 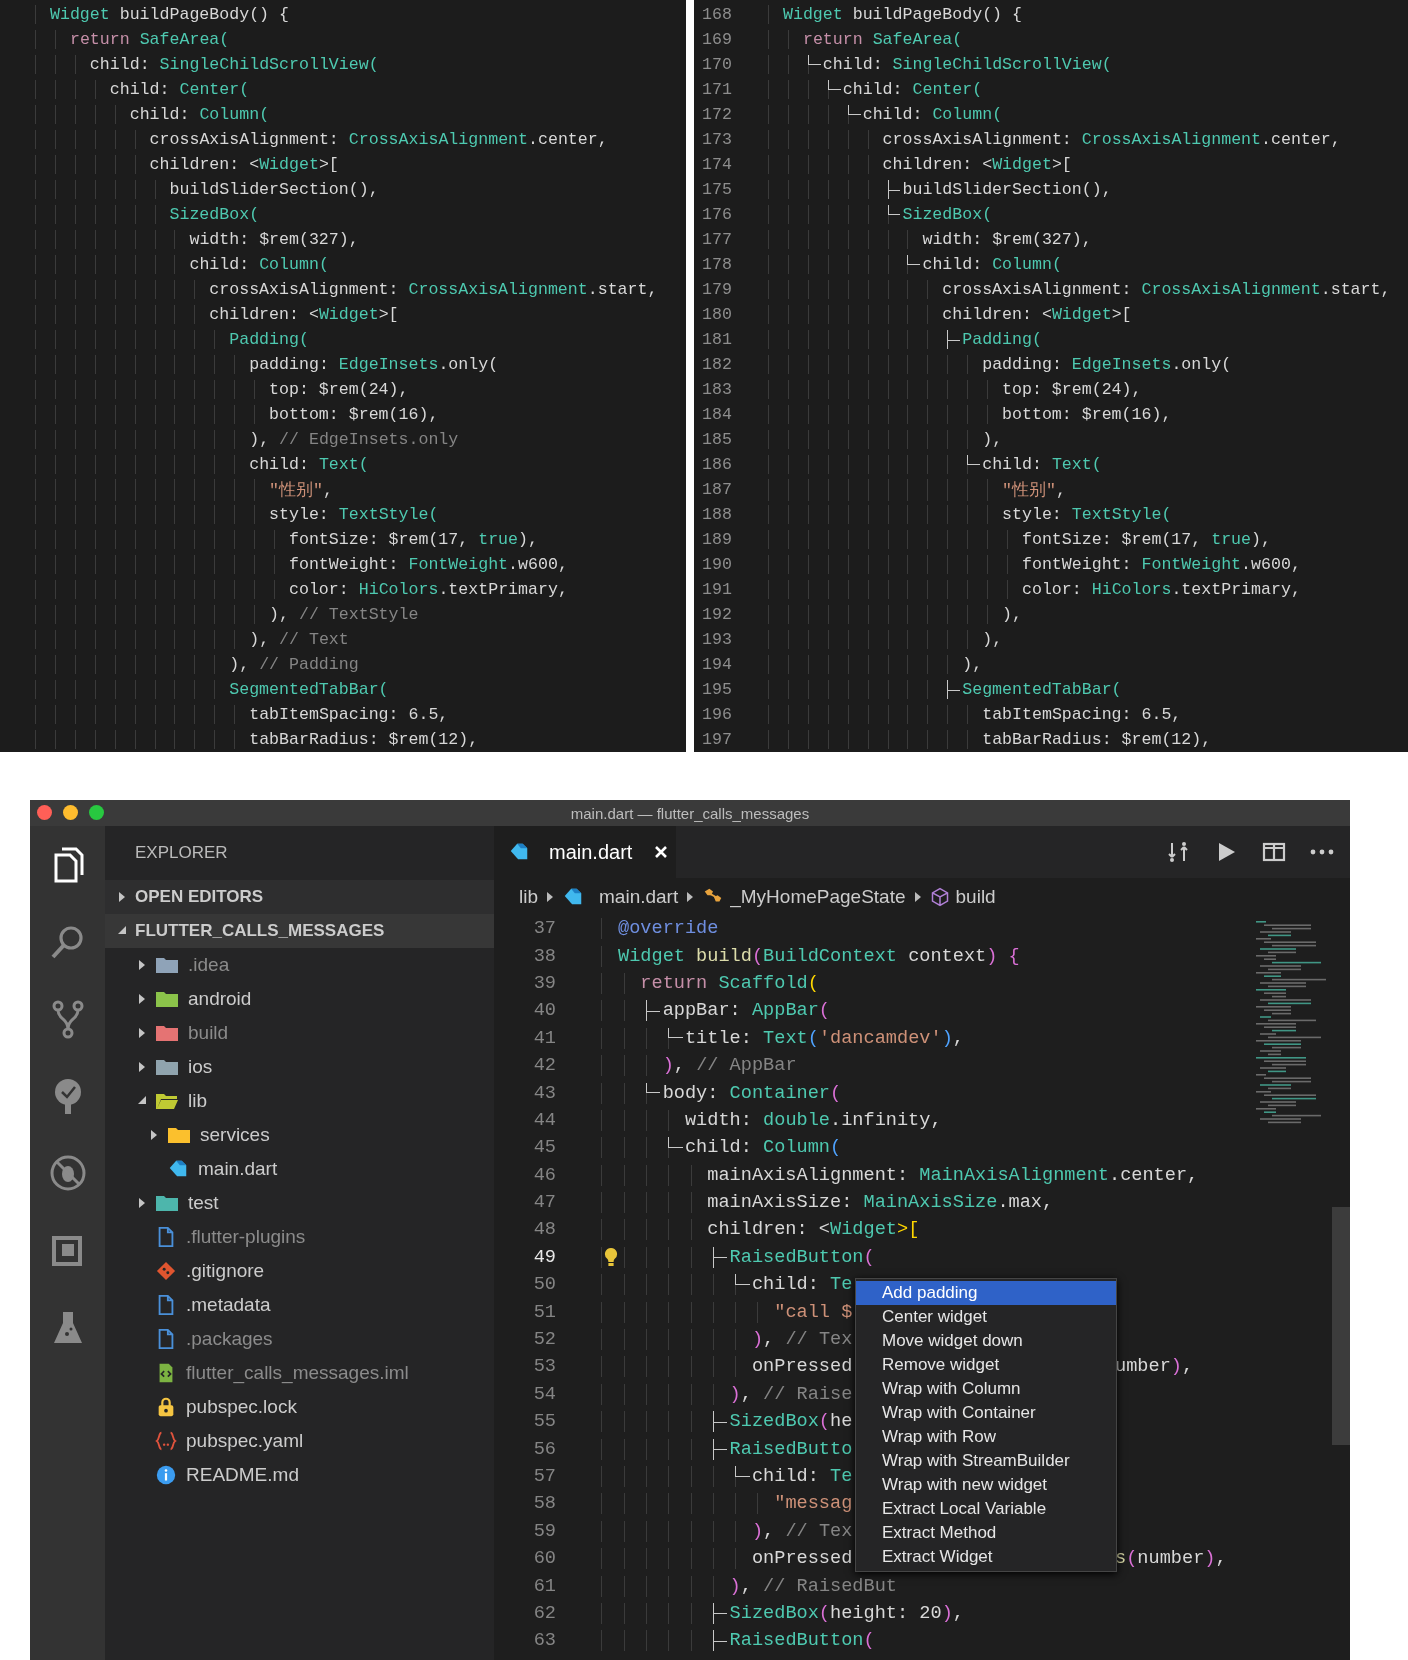 I want to click on breadcrumb-item: main.dart, so click(x=620, y=896).